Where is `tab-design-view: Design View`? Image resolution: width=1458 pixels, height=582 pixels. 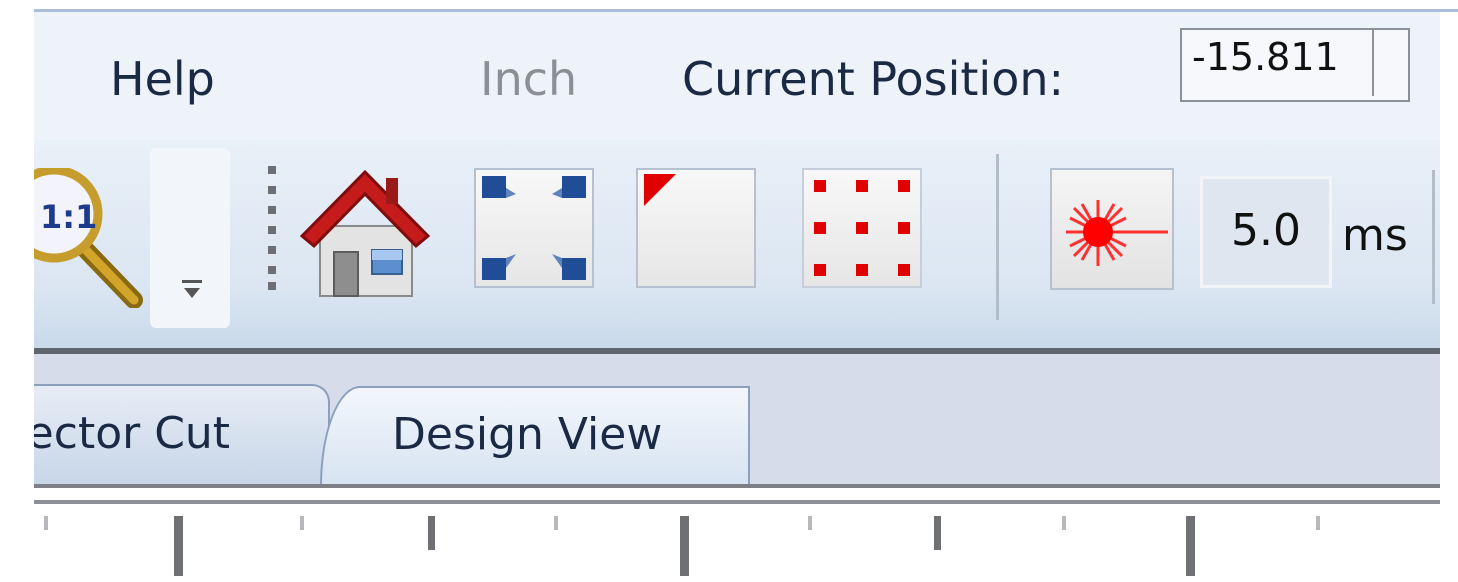 tab-design-view: Design View is located at coordinates (535, 436).